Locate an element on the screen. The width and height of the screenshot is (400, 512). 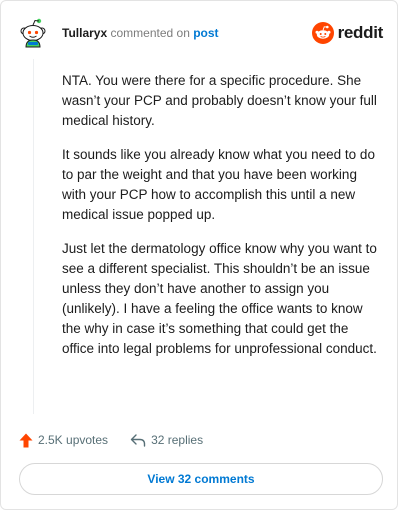
upvote-count: 2.5K upvotes is located at coordinates (73, 440).